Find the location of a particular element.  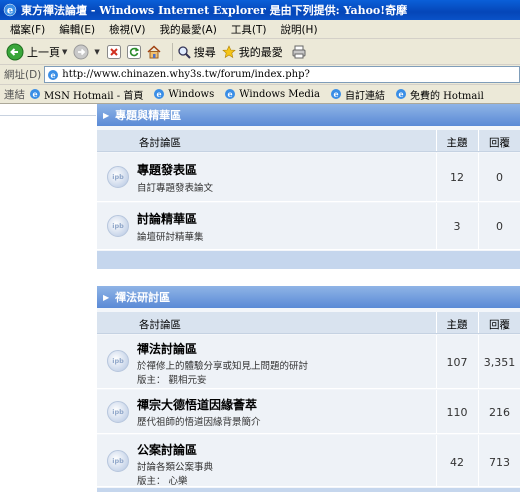

favorites-label: 我的最愛 is located at coordinates (260, 52).